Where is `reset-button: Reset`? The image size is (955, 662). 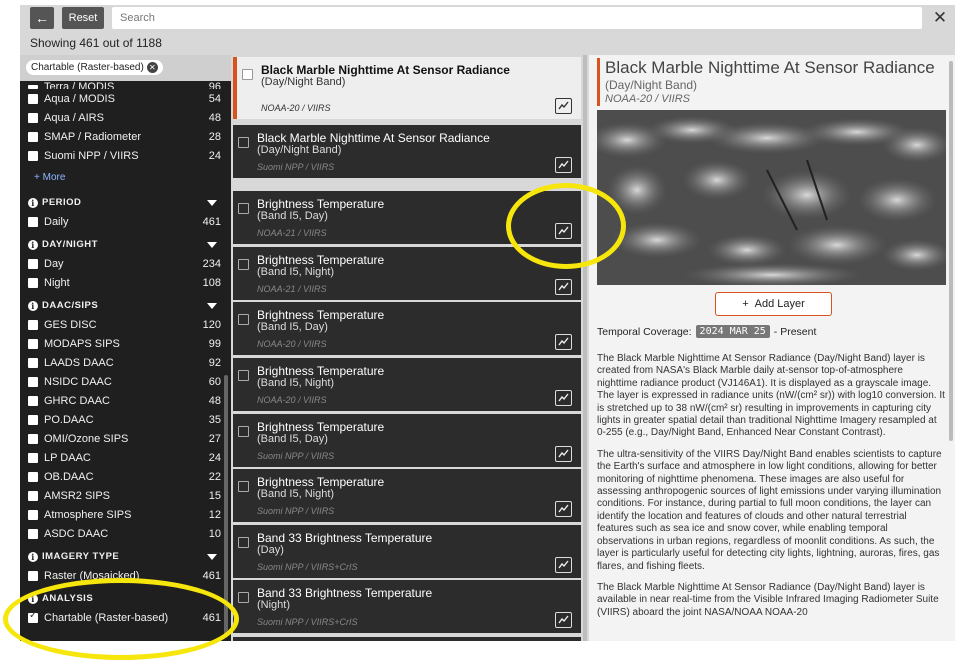 reset-button: Reset is located at coordinates (83, 18).